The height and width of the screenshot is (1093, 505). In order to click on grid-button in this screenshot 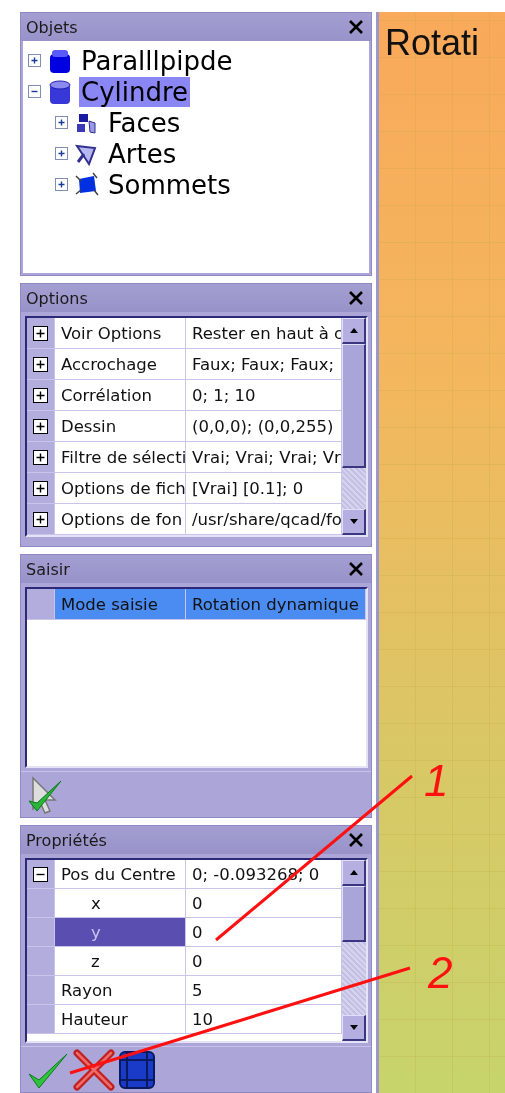, I will do `click(137, 1069)`.